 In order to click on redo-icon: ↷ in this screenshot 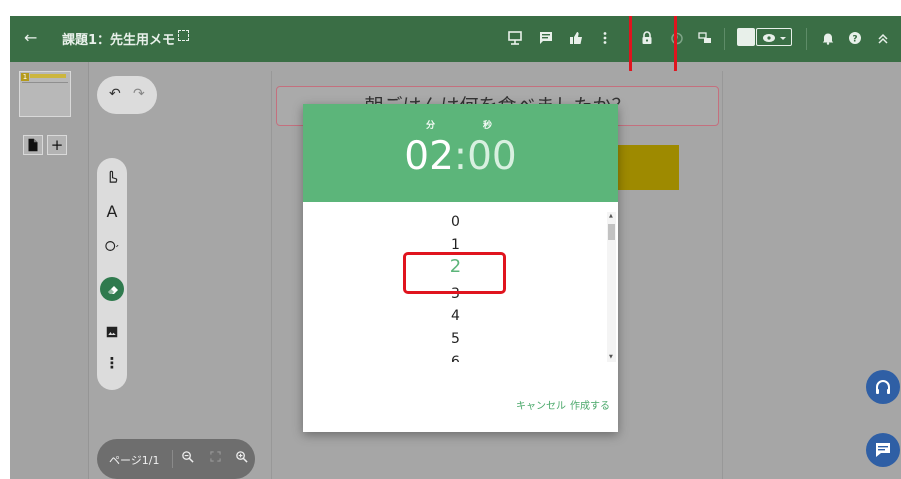, I will do `click(139, 94)`.